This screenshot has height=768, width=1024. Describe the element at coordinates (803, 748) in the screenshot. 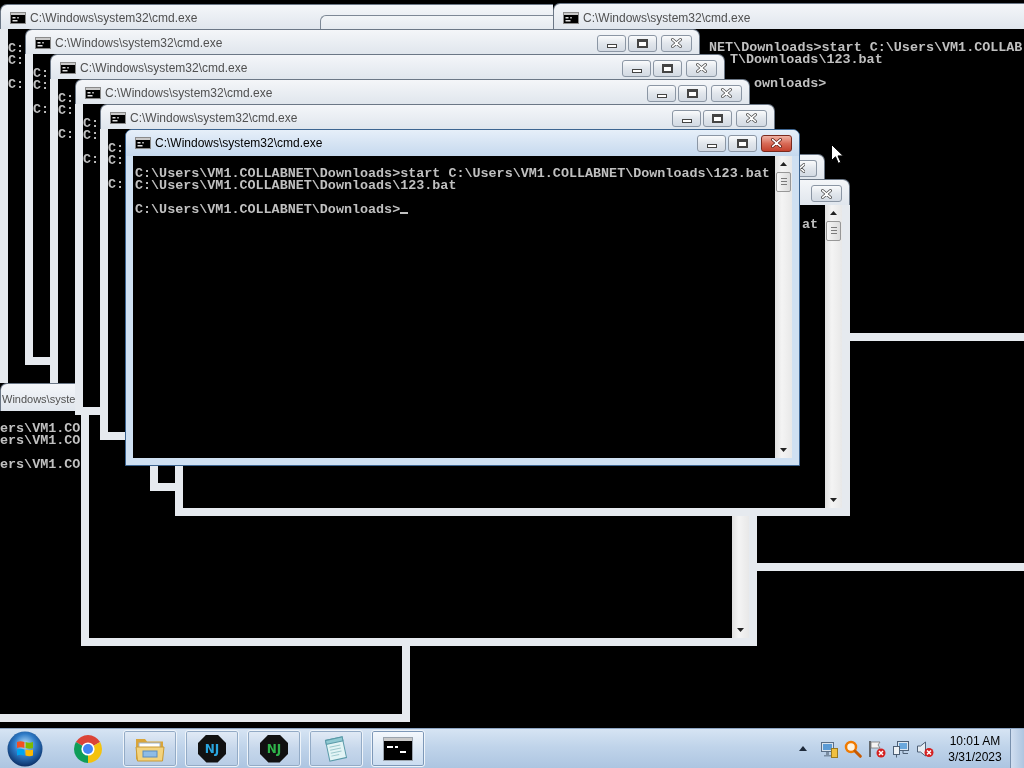

I see `up-arrow-icon` at that location.